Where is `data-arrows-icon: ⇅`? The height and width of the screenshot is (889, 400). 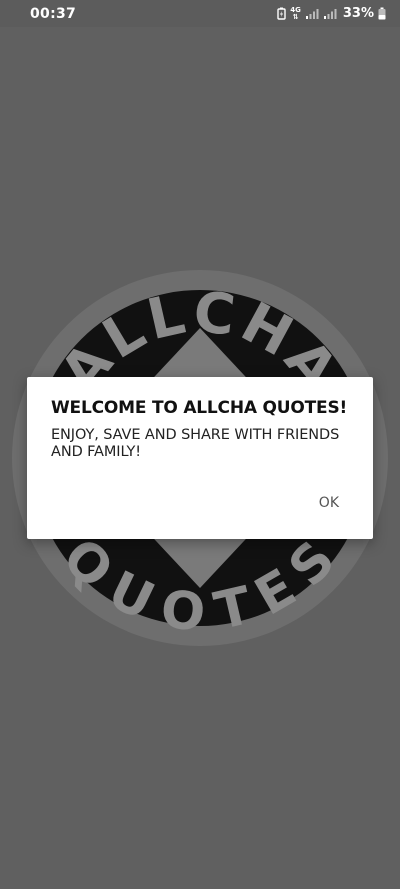
data-arrows-icon: ⇅ is located at coordinates (295, 16).